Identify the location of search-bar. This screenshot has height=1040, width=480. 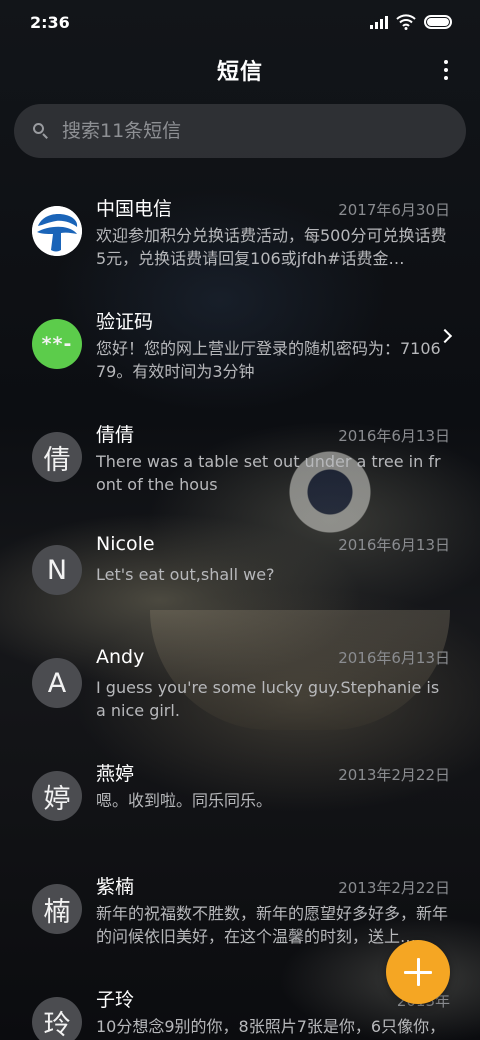
(240, 131).